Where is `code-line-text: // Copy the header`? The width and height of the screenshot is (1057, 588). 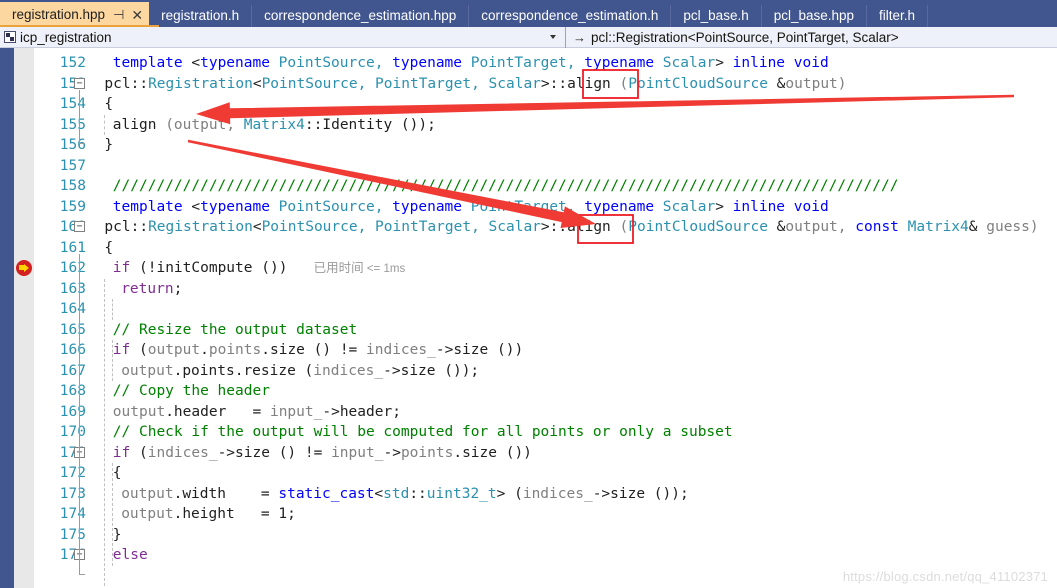
code-line-text: // Copy the header is located at coordinates (191, 391).